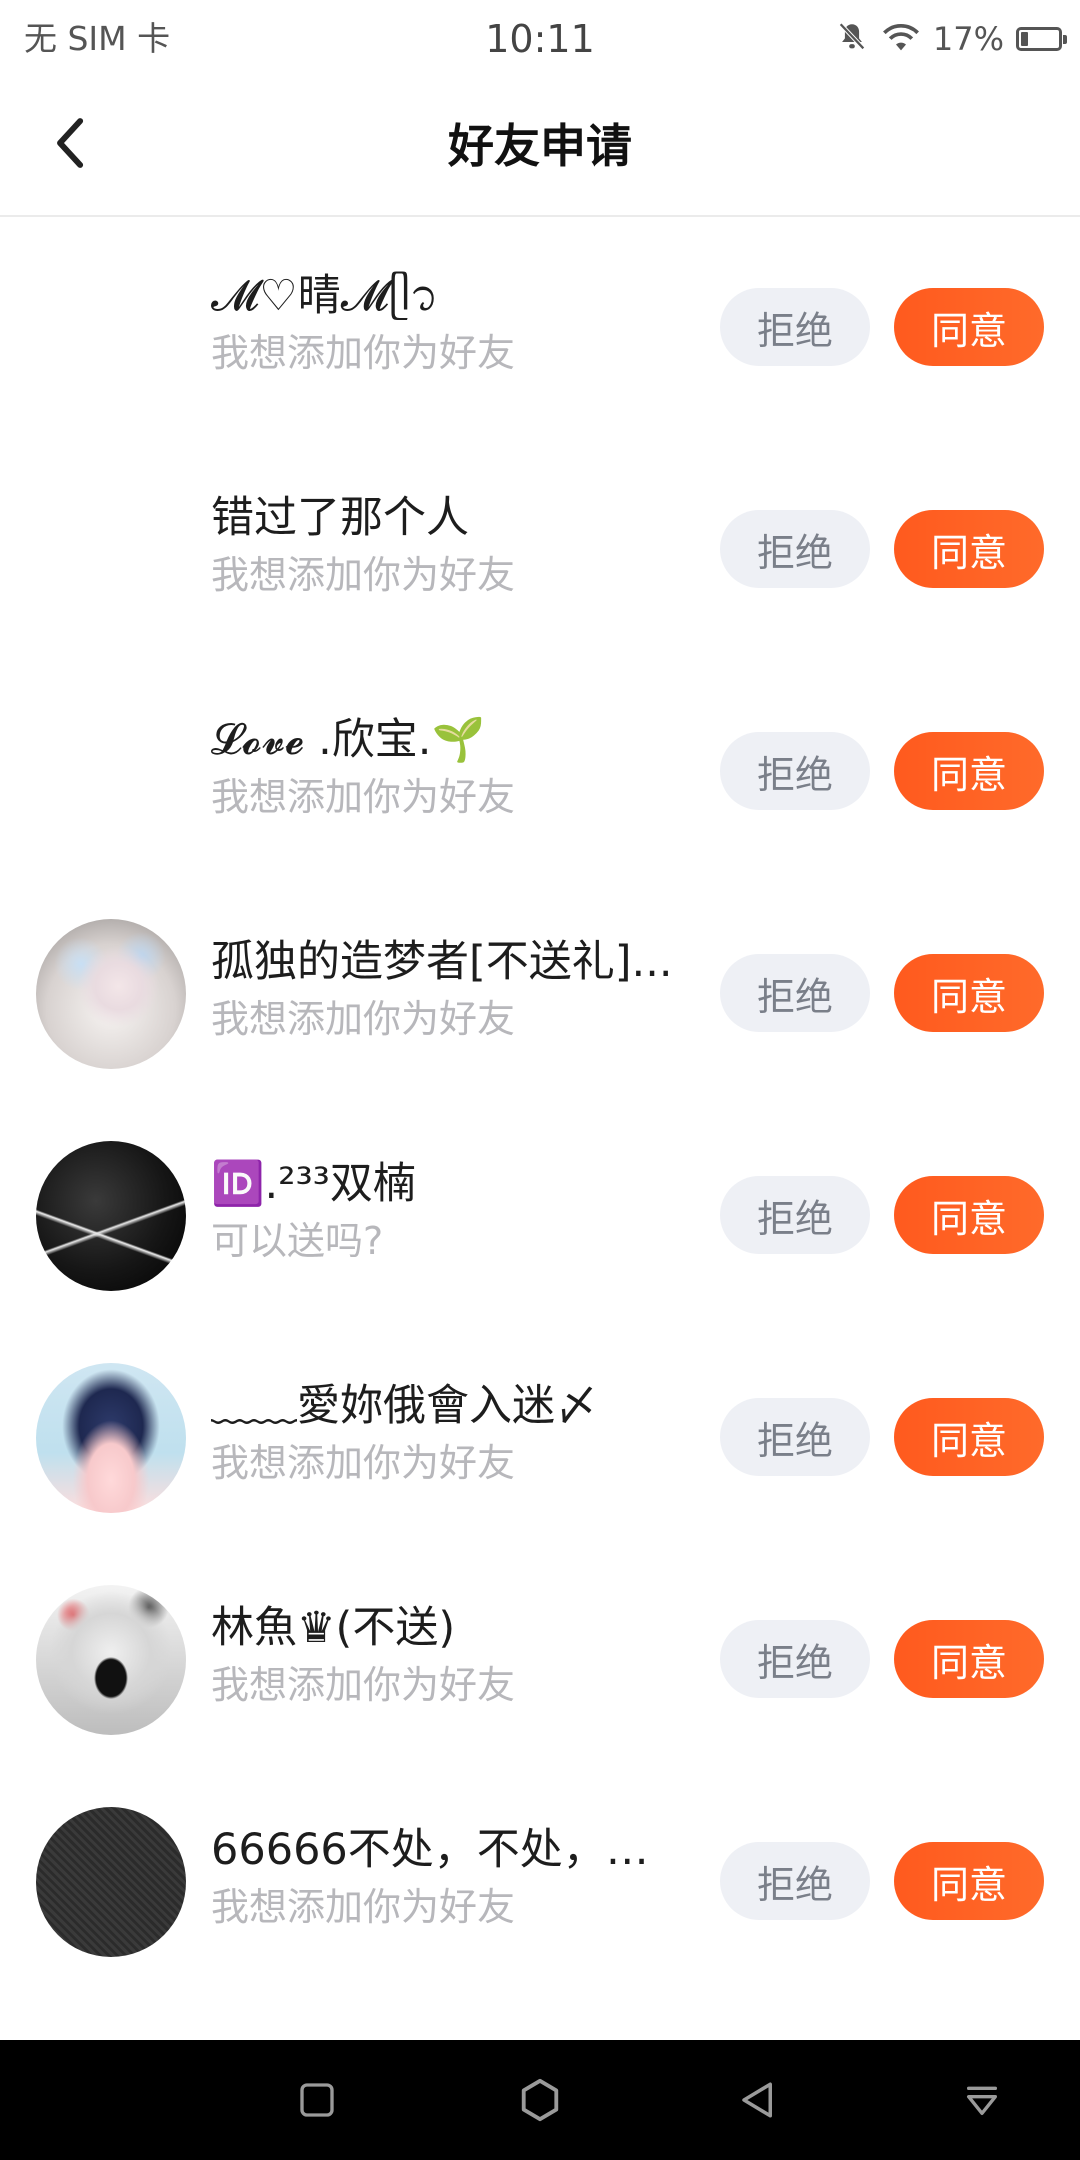 This screenshot has width=1080, height=2160. Describe the element at coordinates (313, 1184) in the screenshot. I see `request-name: 🆔.²³³双楠` at that location.